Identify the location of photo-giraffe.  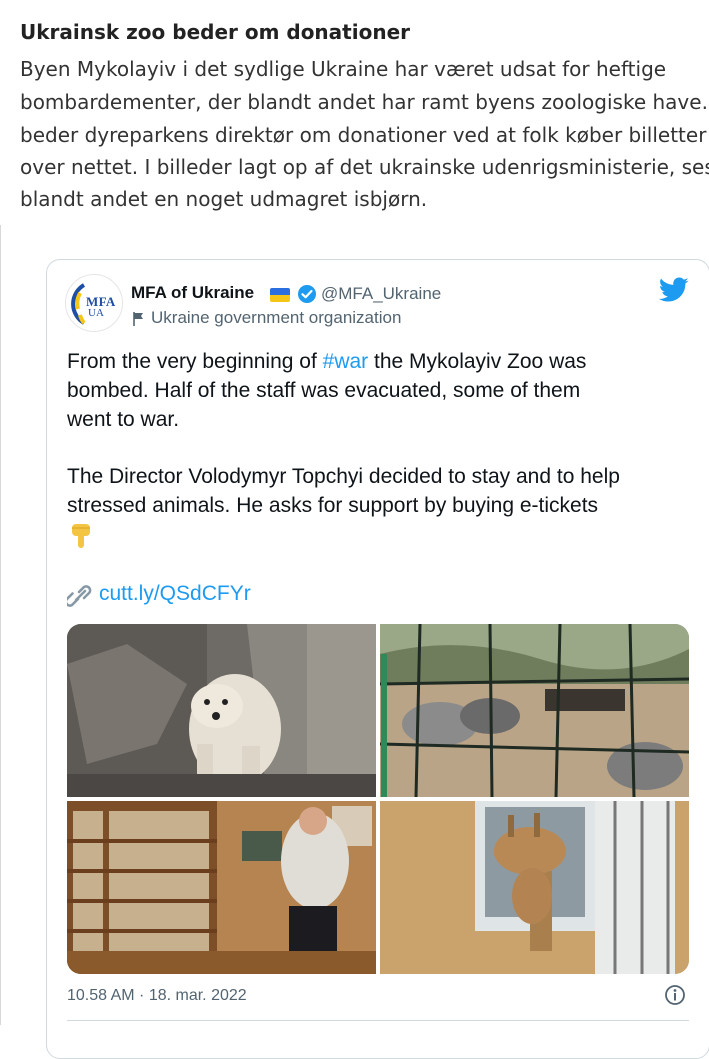
(534, 887).